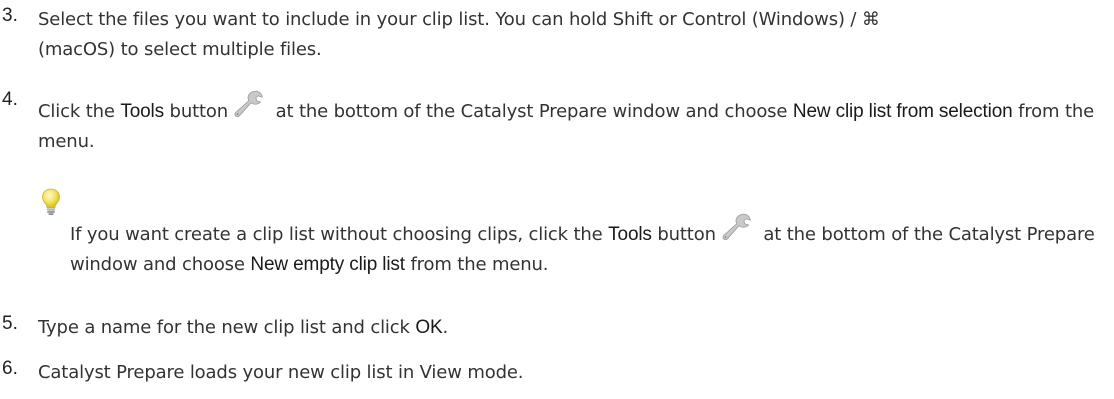 This screenshot has height=399, width=1114. What do you see at coordinates (327, 264) in the screenshot?
I see `menu-item-new-empty-clip-list: New empty clip list` at bounding box center [327, 264].